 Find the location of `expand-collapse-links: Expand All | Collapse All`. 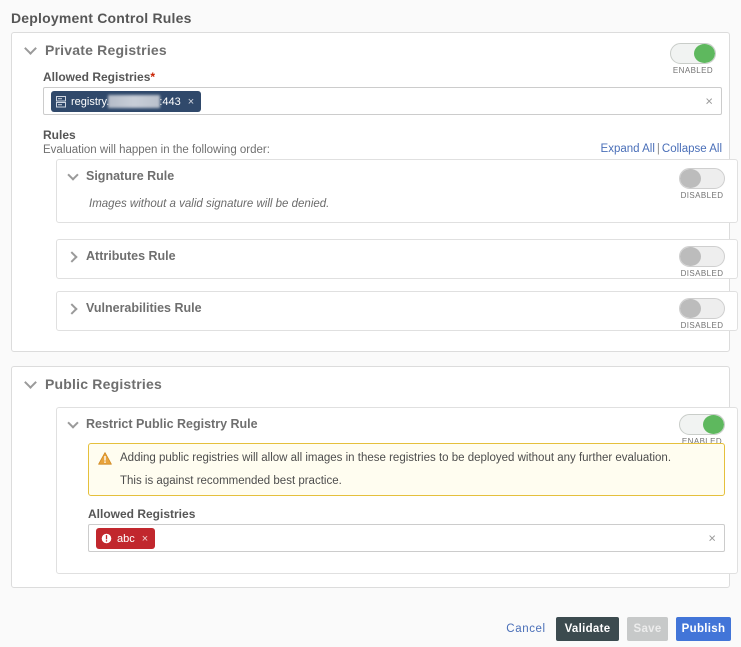

expand-collapse-links: Expand All | Collapse All is located at coordinates (661, 149).